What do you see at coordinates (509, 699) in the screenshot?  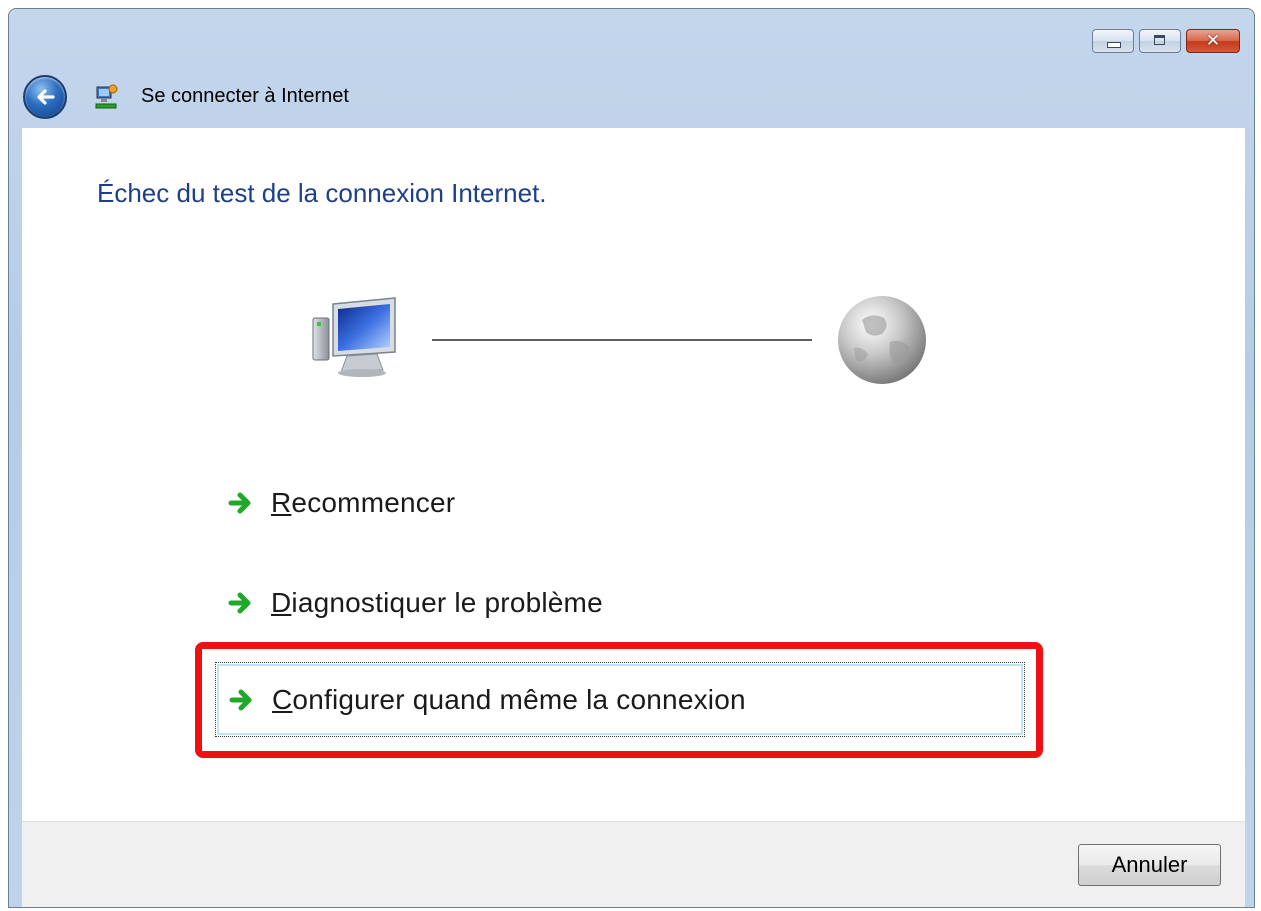 I see `command-label: Configurer quand même la connexion` at bounding box center [509, 699].